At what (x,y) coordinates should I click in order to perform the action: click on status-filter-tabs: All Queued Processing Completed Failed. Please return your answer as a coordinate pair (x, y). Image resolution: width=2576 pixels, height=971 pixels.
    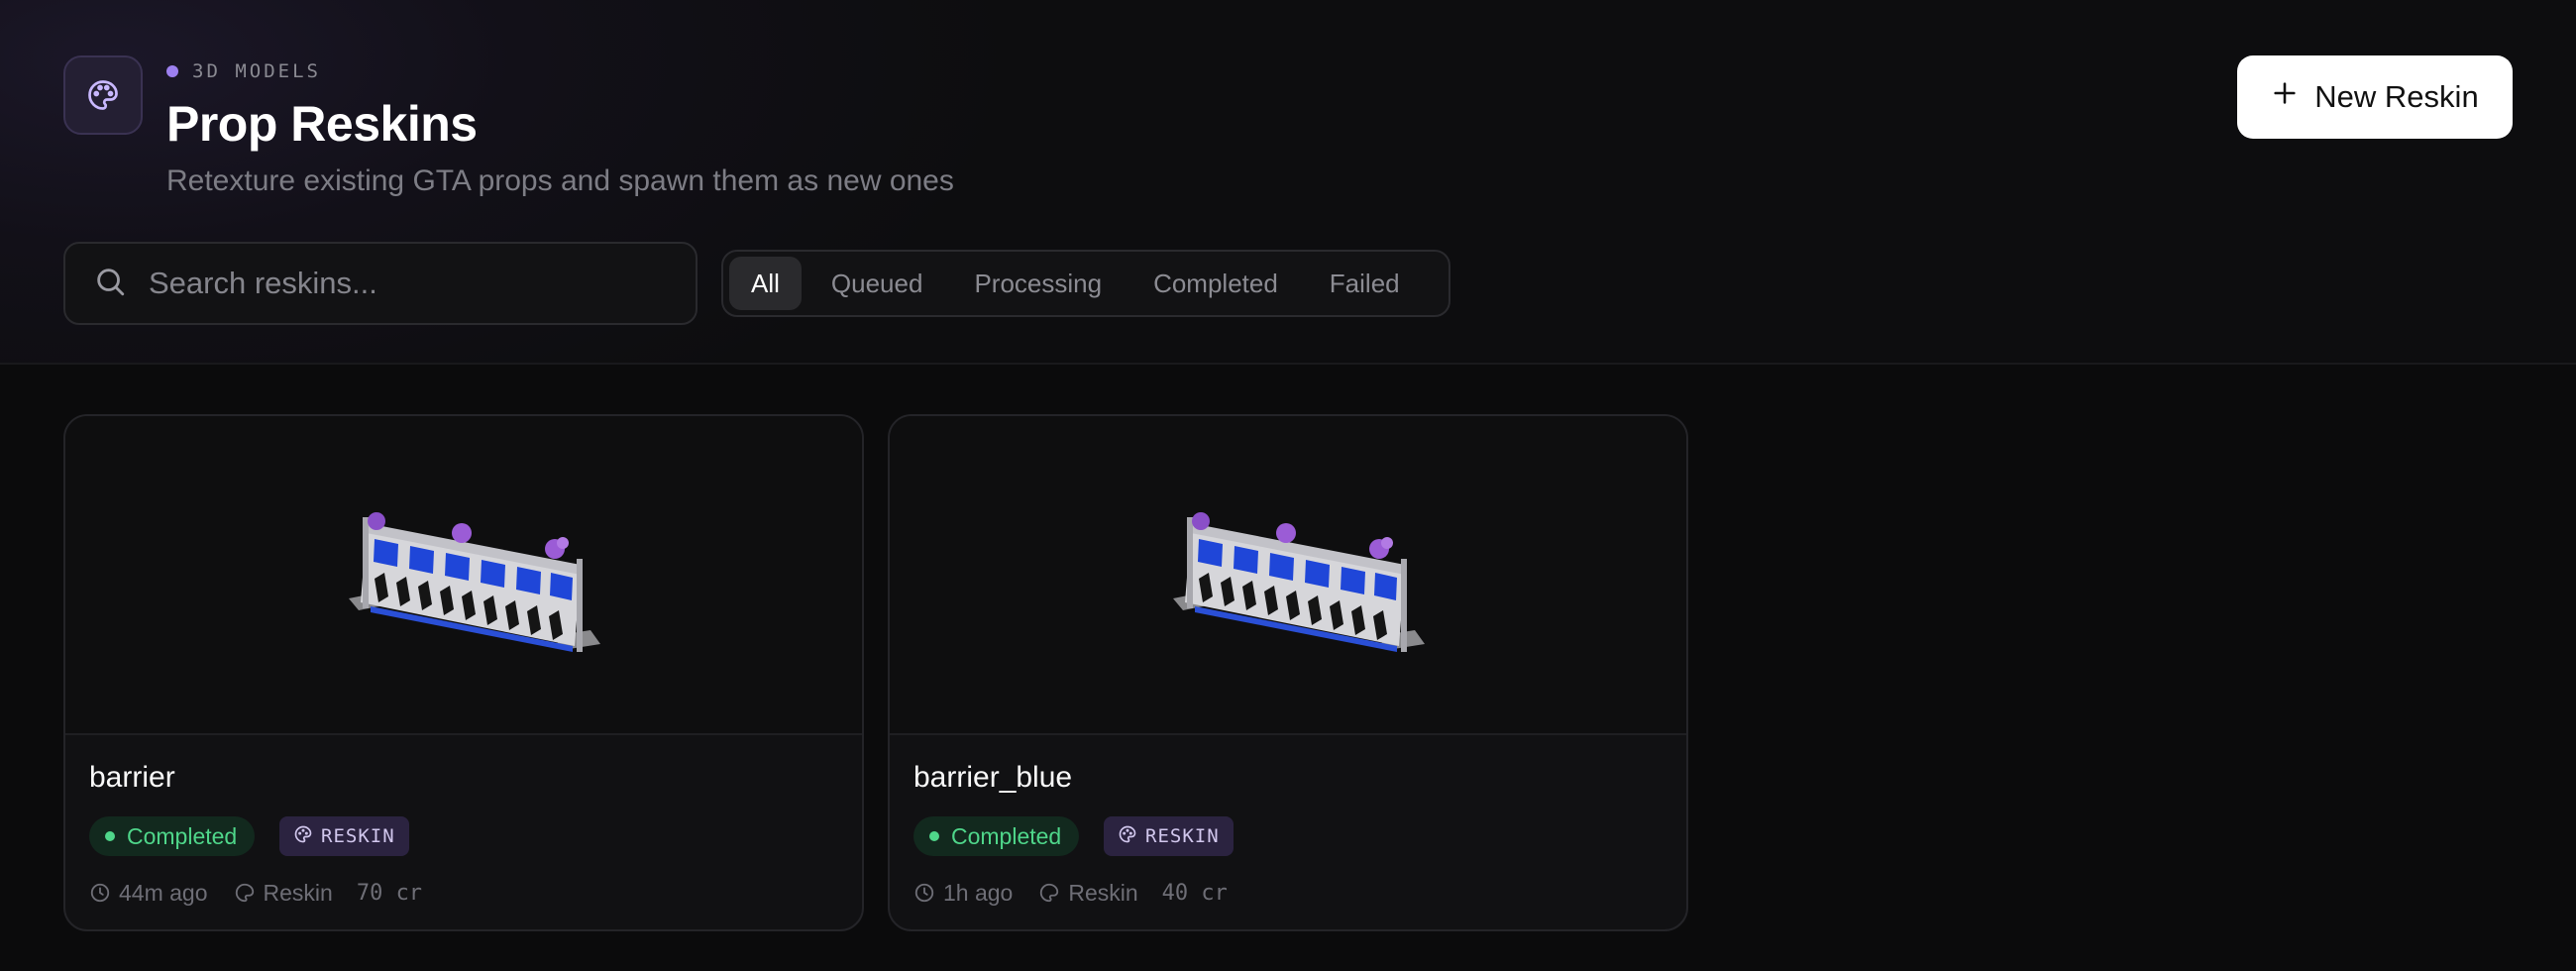
    Looking at the image, I should click on (1085, 283).